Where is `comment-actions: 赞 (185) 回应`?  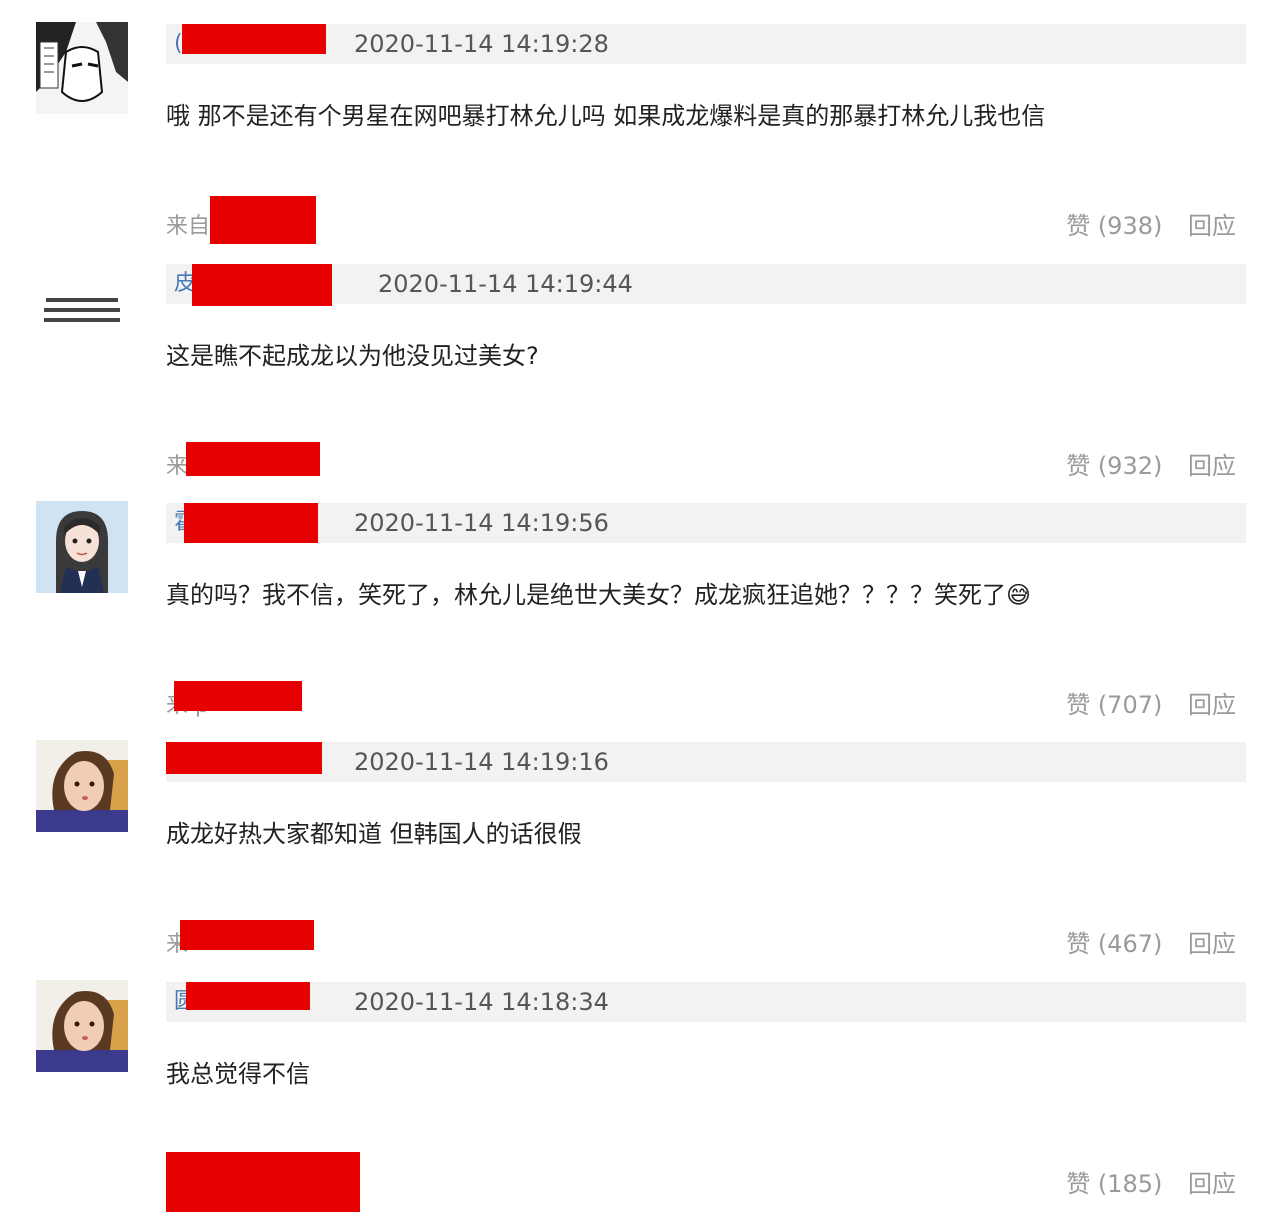 comment-actions: 赞 (185) 回应 is located at coordinates (1151, 1184).